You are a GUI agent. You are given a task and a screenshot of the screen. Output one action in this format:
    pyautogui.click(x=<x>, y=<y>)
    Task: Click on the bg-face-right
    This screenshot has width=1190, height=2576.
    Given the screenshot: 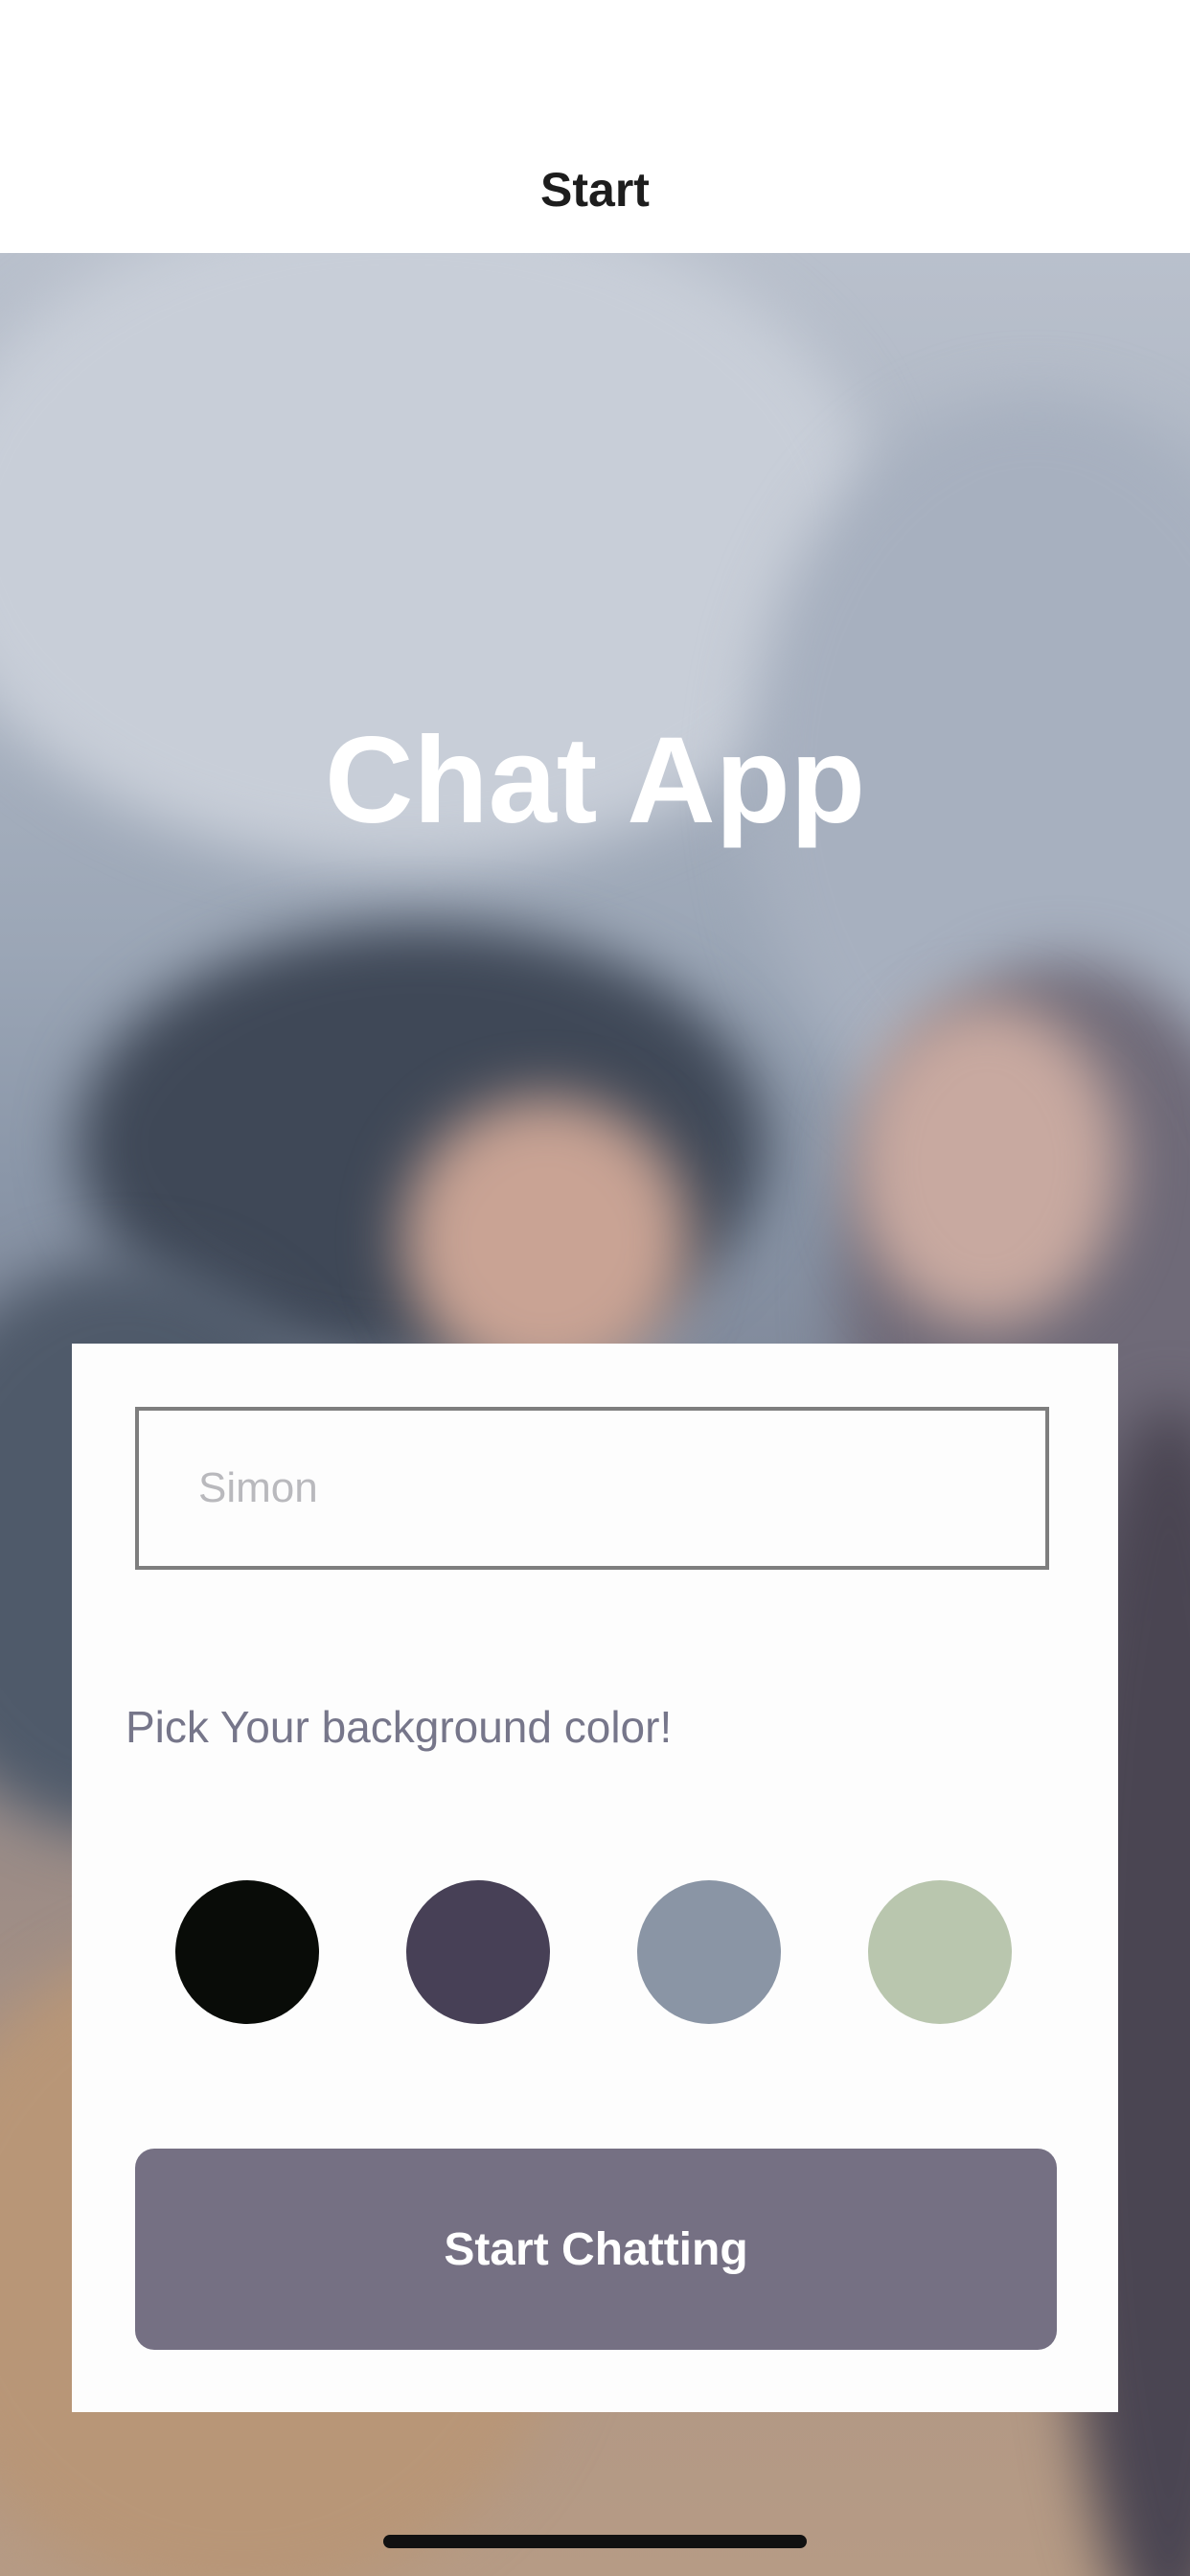 What is the action you would take?
    pyautogui.click(x=987, y=1163)
    